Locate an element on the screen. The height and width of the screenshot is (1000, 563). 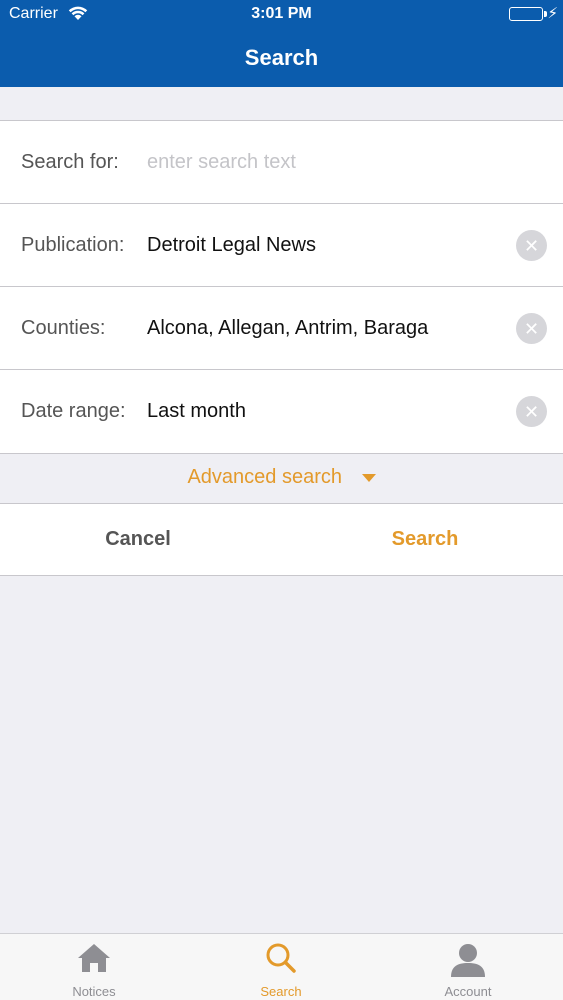
publication-value: Detroit Legal News is located at coordinates (325, 245).